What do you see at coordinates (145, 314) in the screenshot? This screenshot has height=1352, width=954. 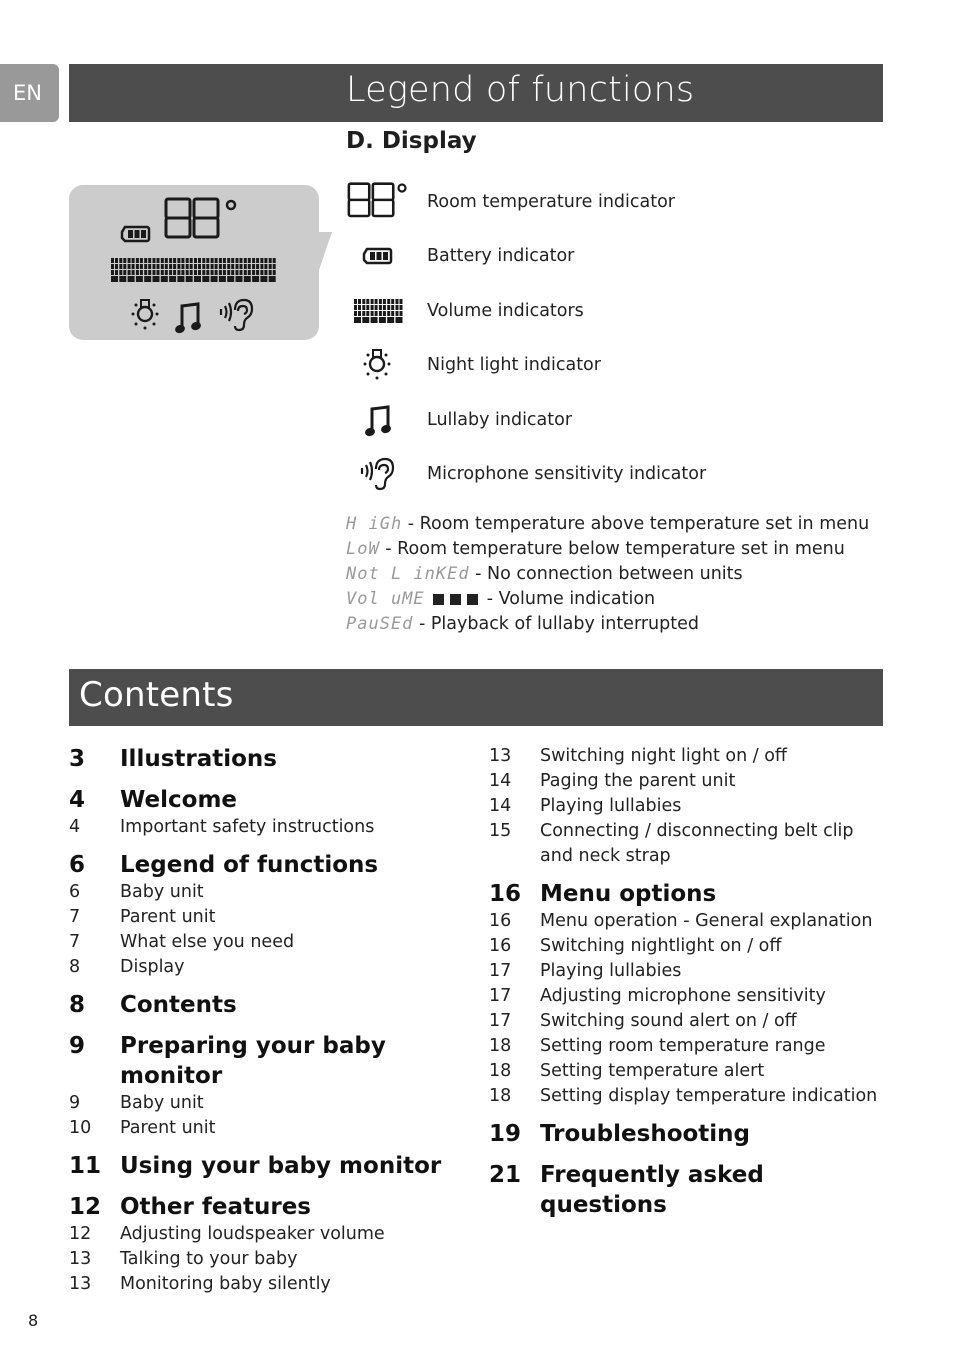 I see `night-light-icon` at bounding box center [145, 314].